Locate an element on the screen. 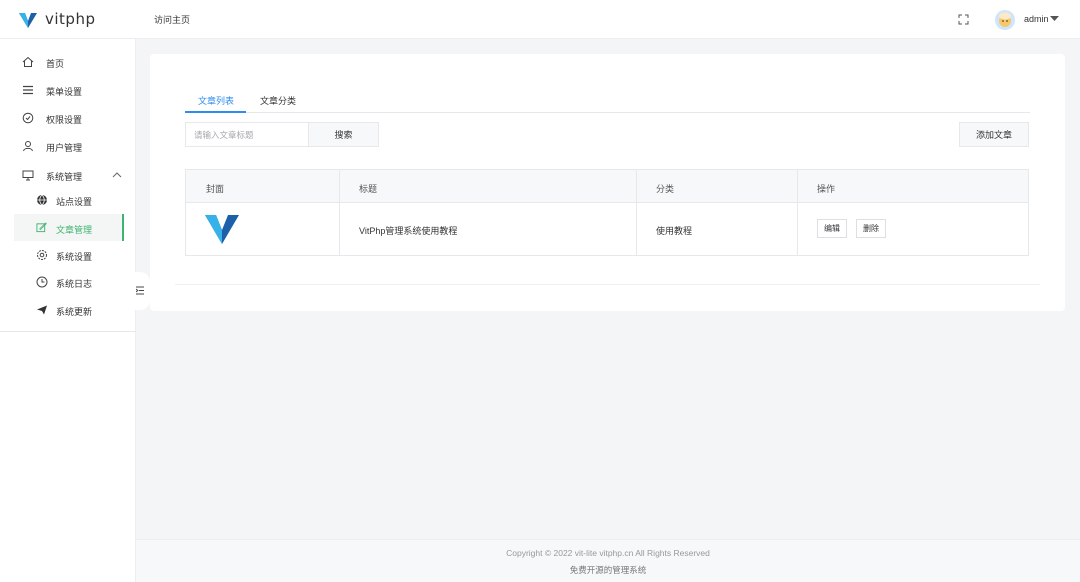 This screenshot has height=582, width=1080. tab-article-category: 文章分类 is located at coordinates (278, 100).